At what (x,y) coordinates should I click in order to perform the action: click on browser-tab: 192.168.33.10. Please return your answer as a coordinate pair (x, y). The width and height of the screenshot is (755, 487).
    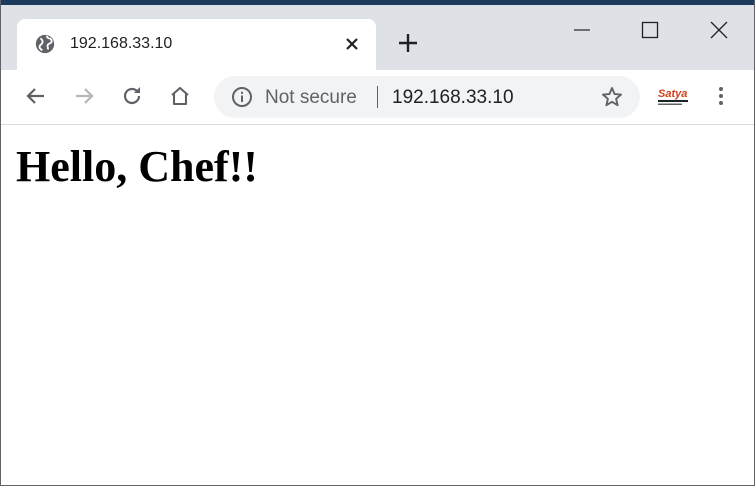
    Looking at the image, I should click on (196, 44).